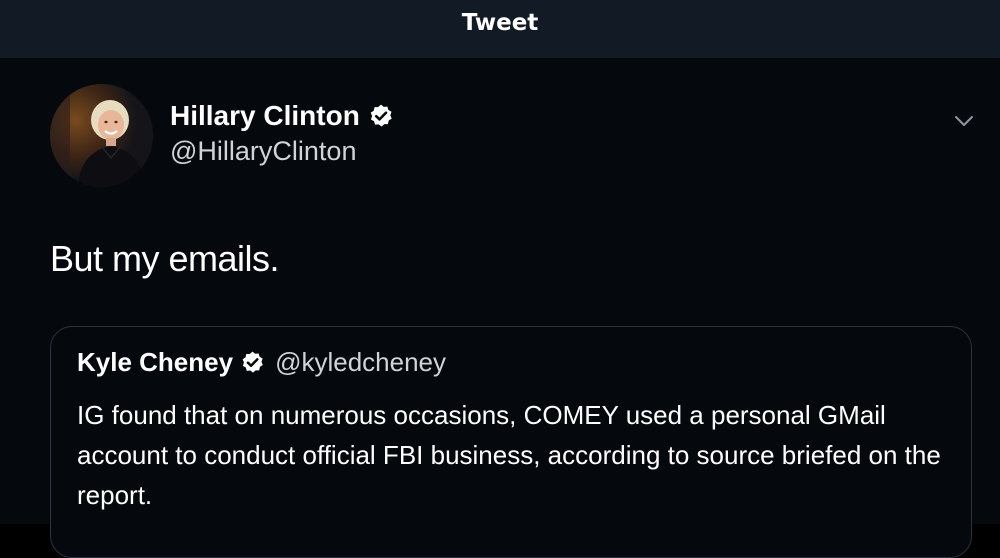 This screenshot has height=558, width=1000. I want to click on author-name: Hillary Clinton, so click(282, 116).